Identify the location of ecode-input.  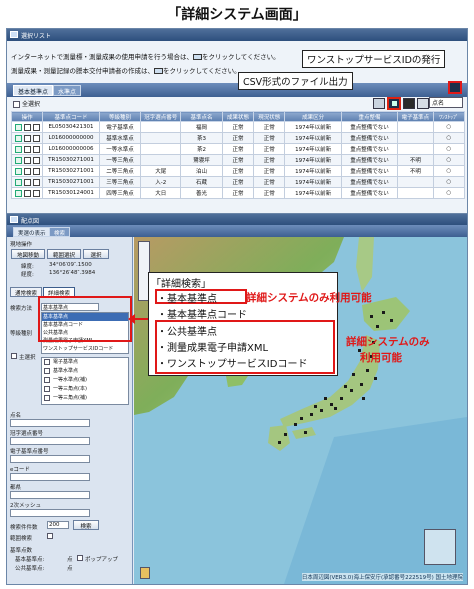
(50, 459).